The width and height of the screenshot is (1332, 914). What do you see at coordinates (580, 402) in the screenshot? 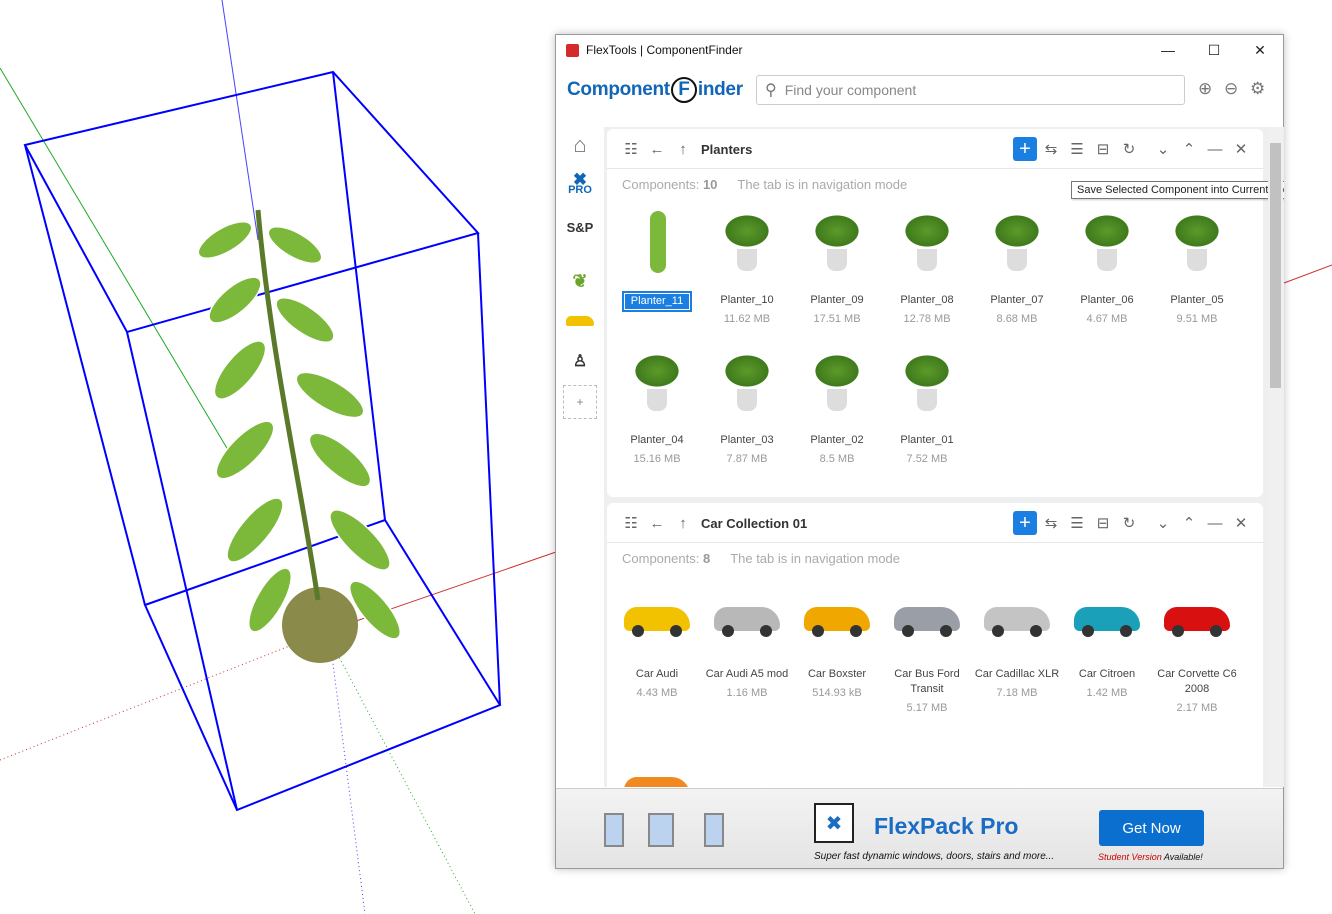
I see `add-tab-button: +` at bounding box center [580, 402].